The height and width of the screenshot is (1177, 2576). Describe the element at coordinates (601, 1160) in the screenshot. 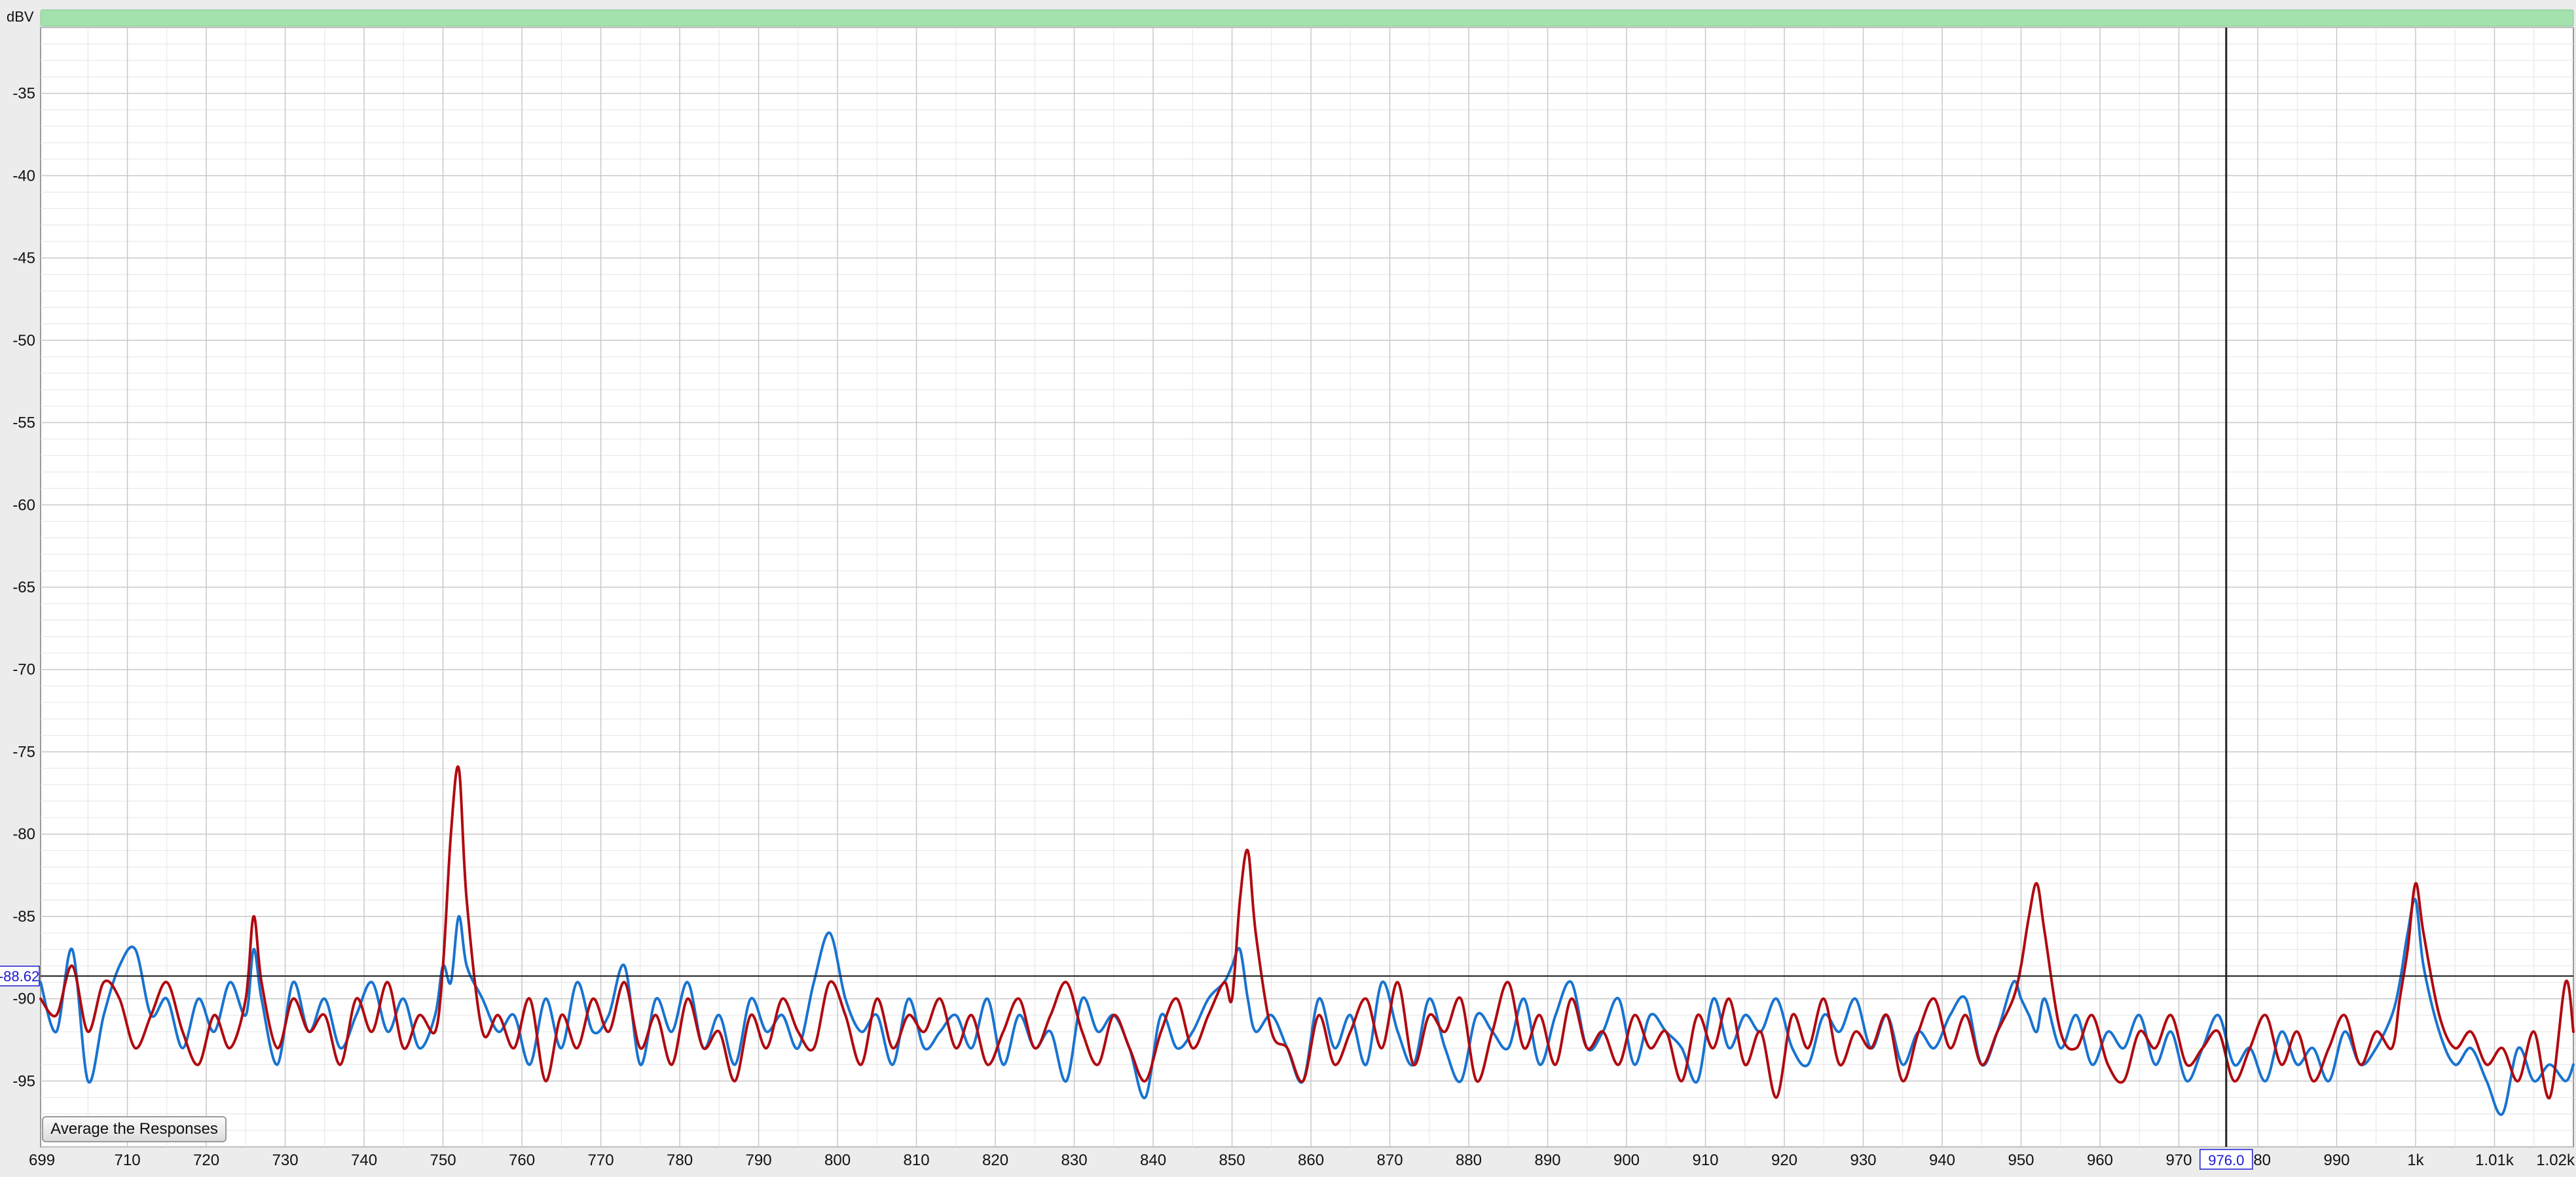

I see `x-tick-label: 770` at that location.